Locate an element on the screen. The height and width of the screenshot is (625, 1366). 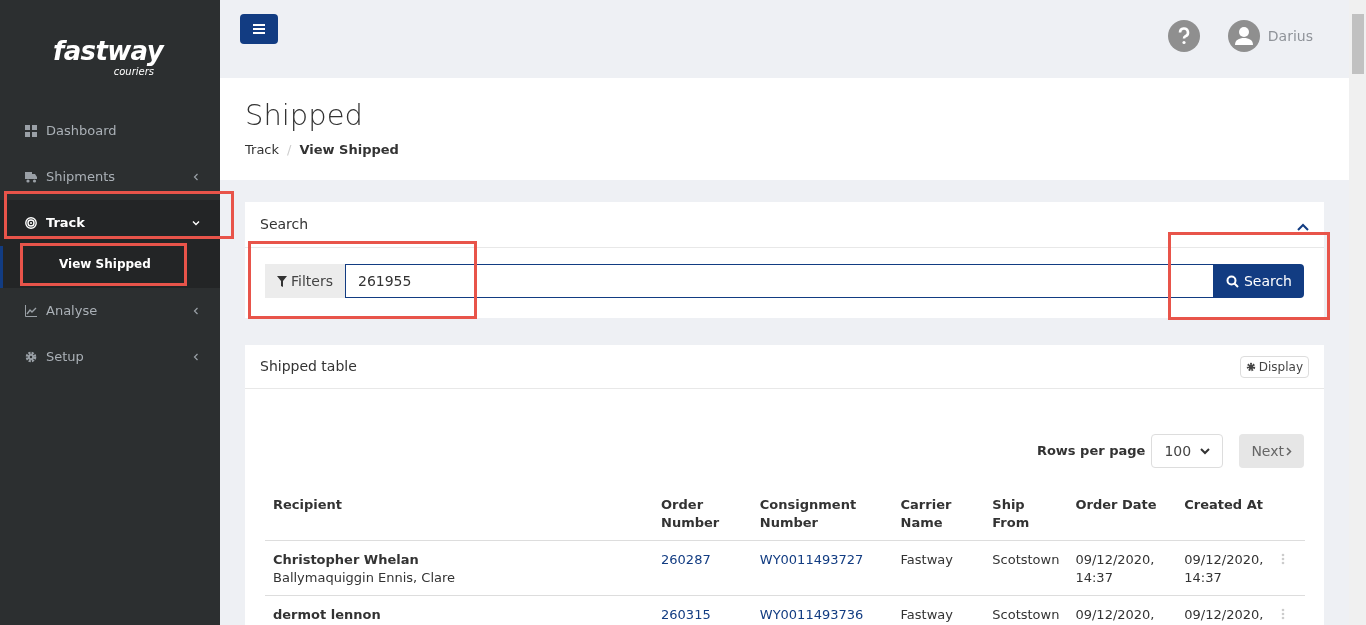
sidebar-item: Setup is located at coordinates (110, 357).